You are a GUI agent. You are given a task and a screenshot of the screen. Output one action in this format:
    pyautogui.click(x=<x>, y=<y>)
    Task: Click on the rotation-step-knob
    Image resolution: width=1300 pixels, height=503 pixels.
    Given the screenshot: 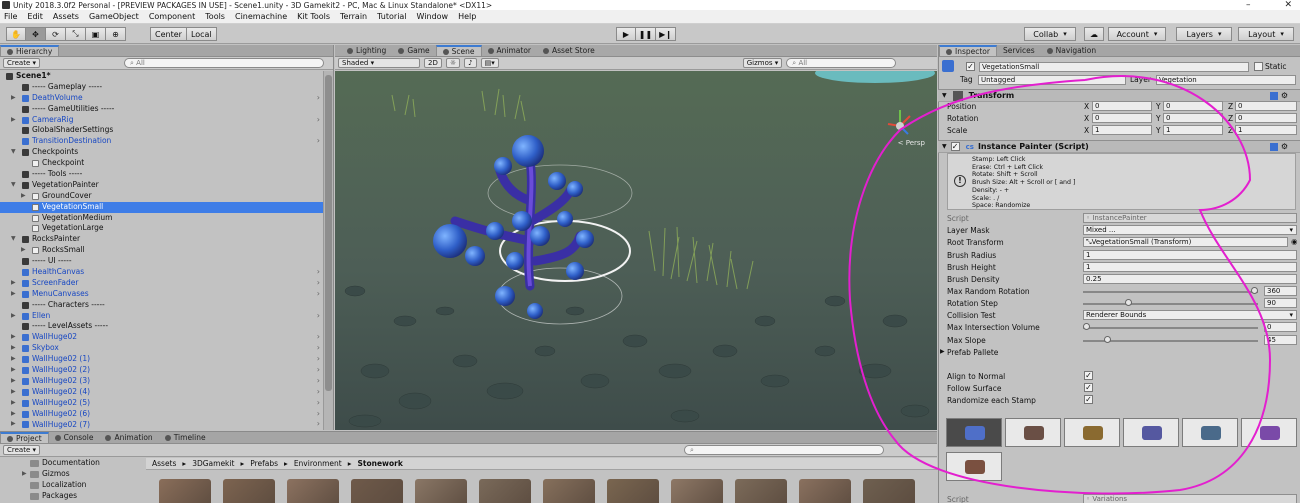 What is the action you would take?
    pyautogui.click(x=1128, y=302)
    